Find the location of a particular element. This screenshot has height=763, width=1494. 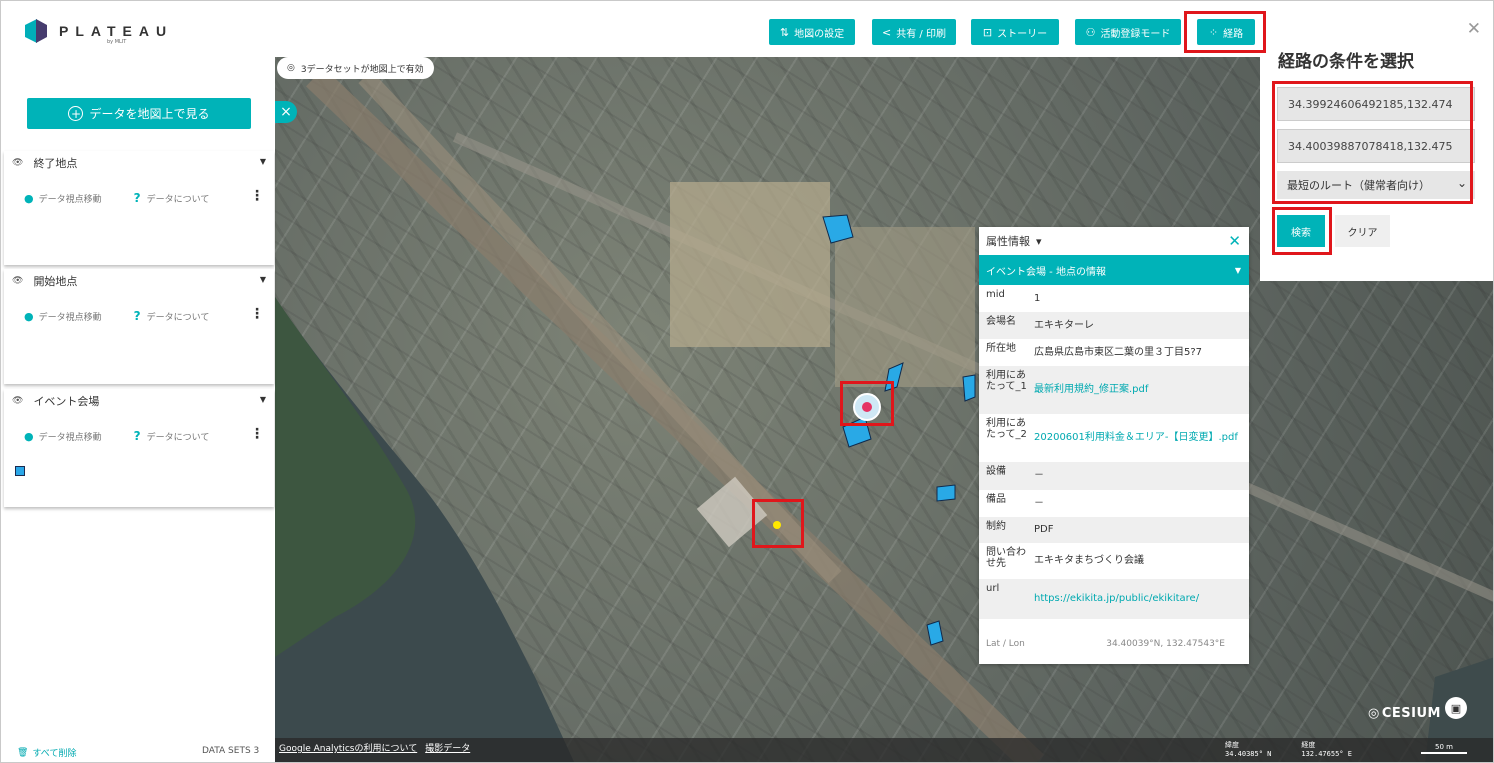

add-data-button: + データを地図上で見る is located at coordinates (139, 113).